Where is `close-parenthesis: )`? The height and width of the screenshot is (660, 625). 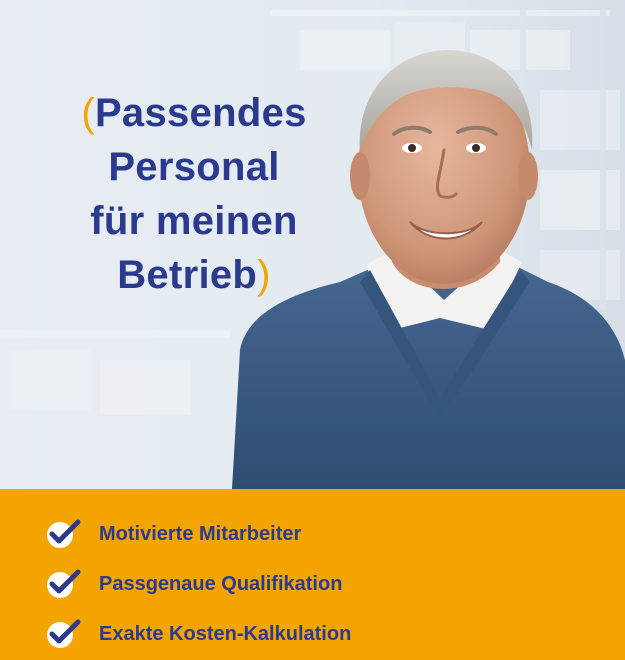 close-parenthesis: ) is located at coordinates (264, 275).